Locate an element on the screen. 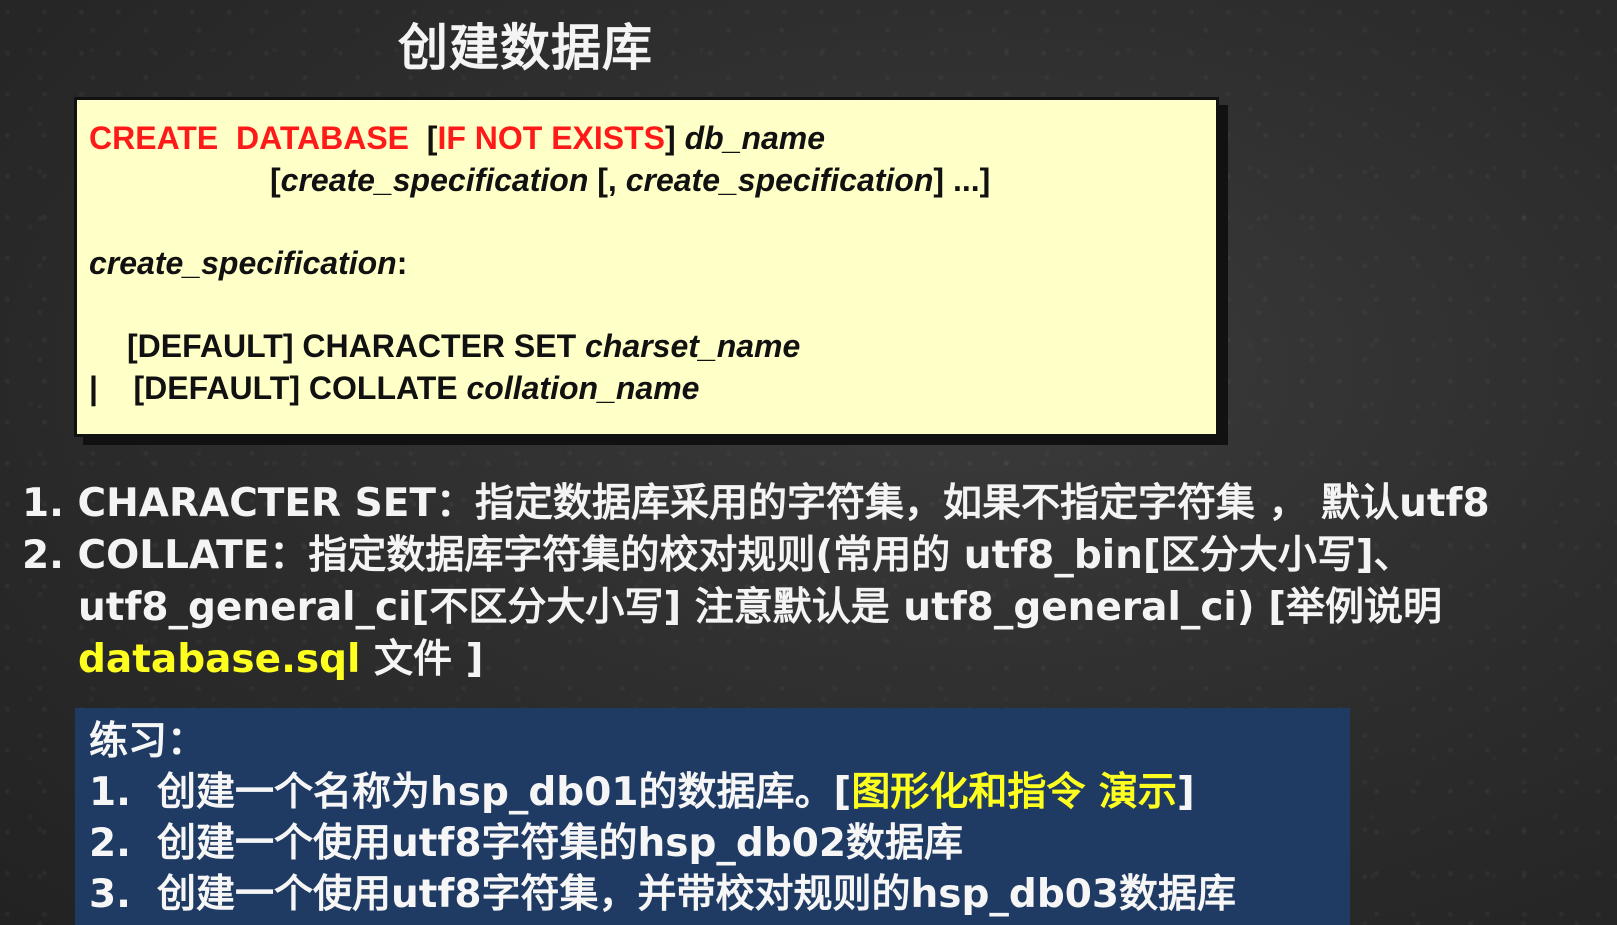  syntax-line-1: CREATE DATABASE [IF NOT EXISTS] db_name is located at coordinates (457, 138).